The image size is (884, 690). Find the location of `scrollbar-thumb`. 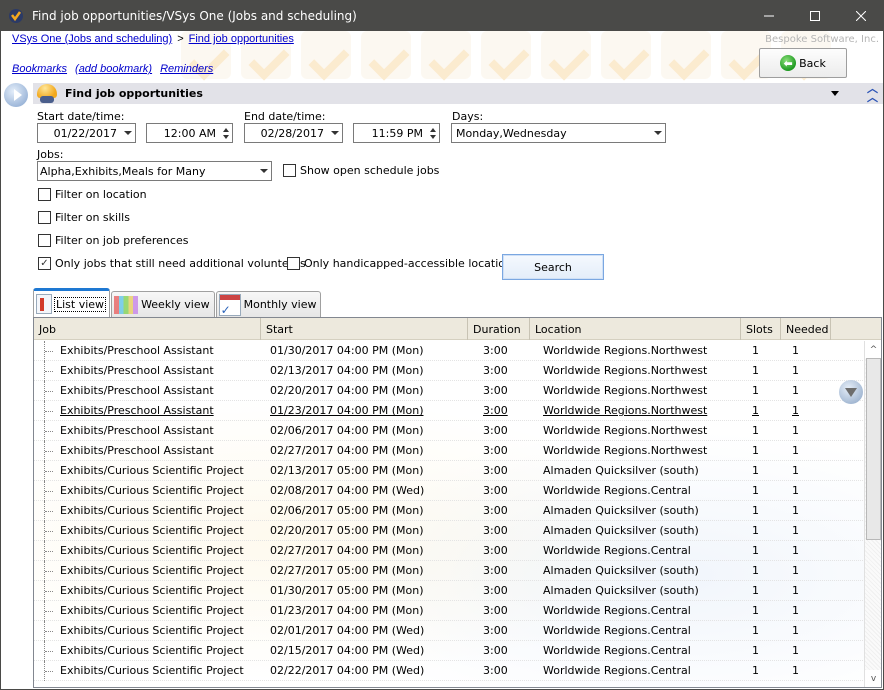

scrollbar-thumb is located at coordinates (873, 449).